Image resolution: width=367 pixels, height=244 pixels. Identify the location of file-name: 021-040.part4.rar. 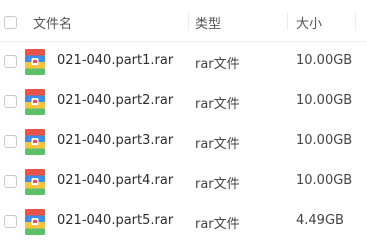
(115, 180).